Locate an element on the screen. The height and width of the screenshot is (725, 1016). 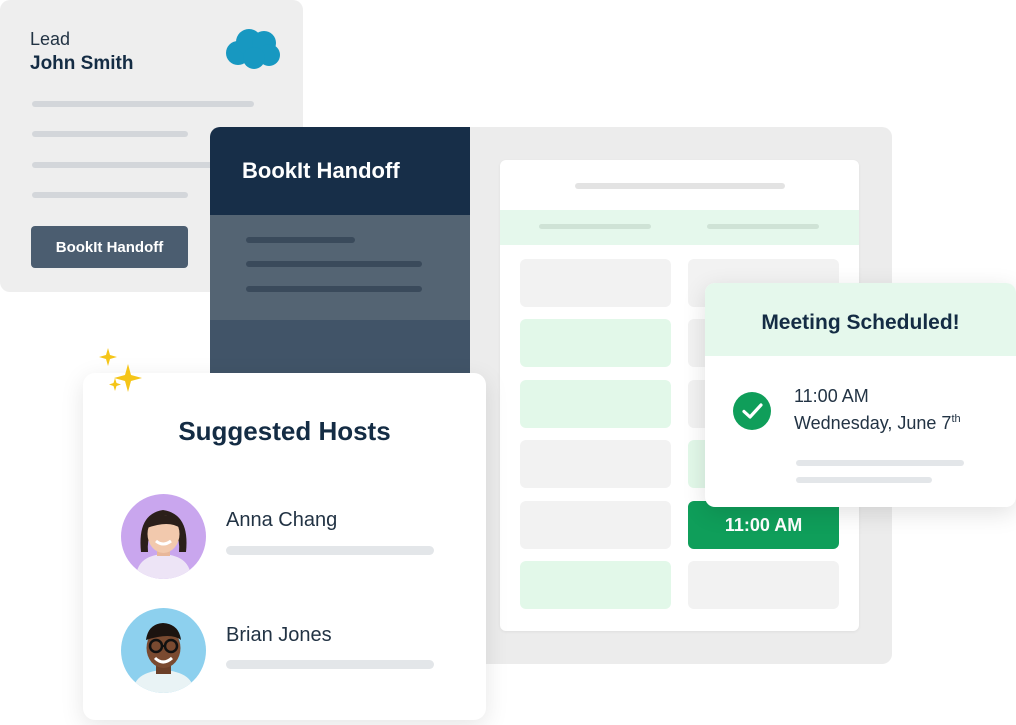
handoff-panel-footer is located at coordinates (340, 346).